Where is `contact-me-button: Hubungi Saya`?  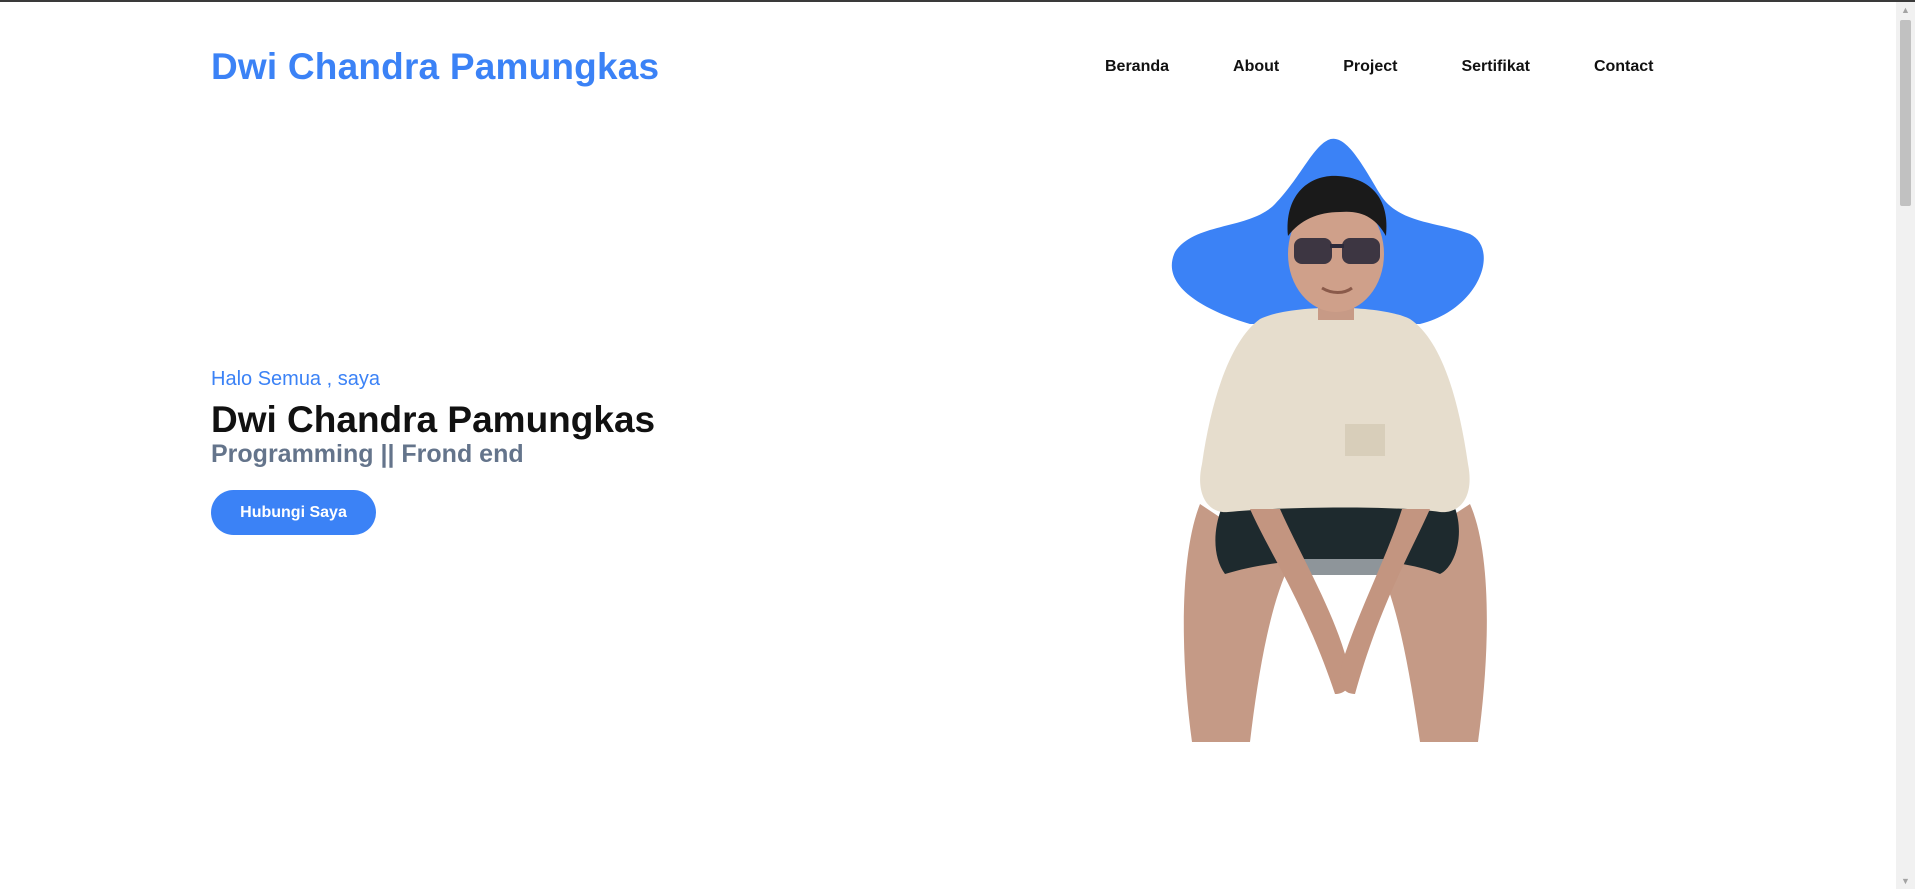 contact-me-button: Hubungi Saya is located at coordinates (293, 512).